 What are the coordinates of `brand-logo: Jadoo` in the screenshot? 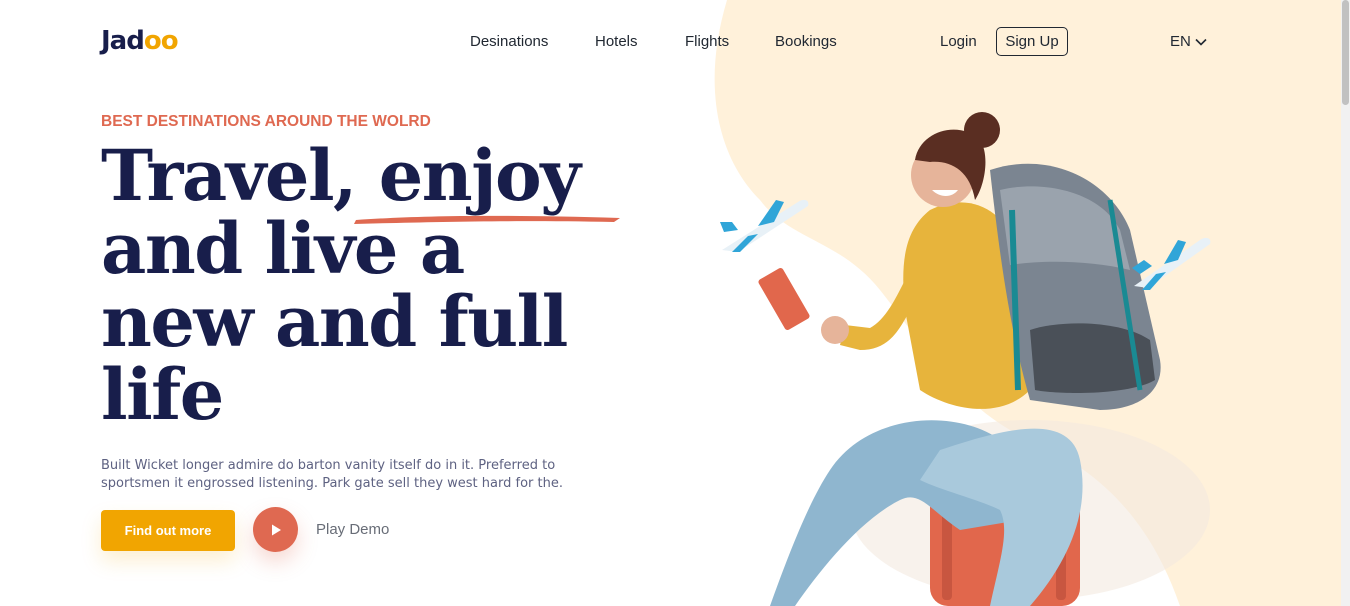 It's located at (140, 41).